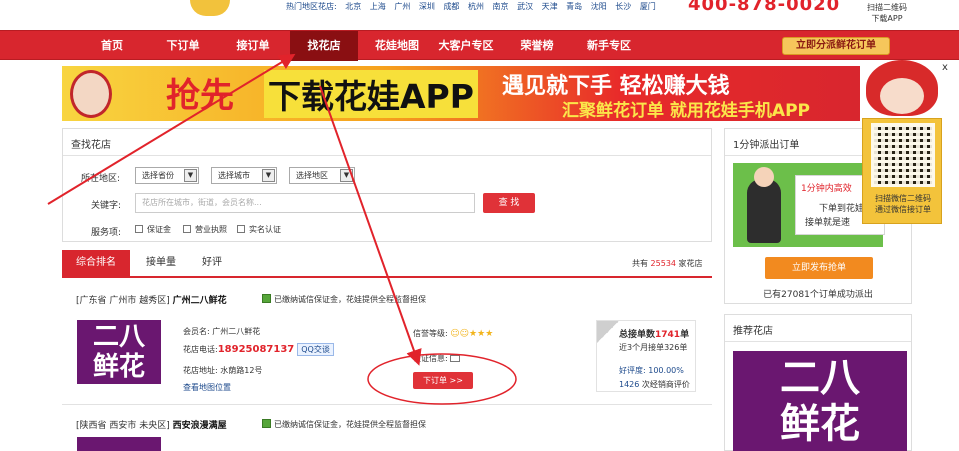 This screenshot has height=451, width=959. I want to click on district-select: 选择地区 ▼, so click(322, 175).